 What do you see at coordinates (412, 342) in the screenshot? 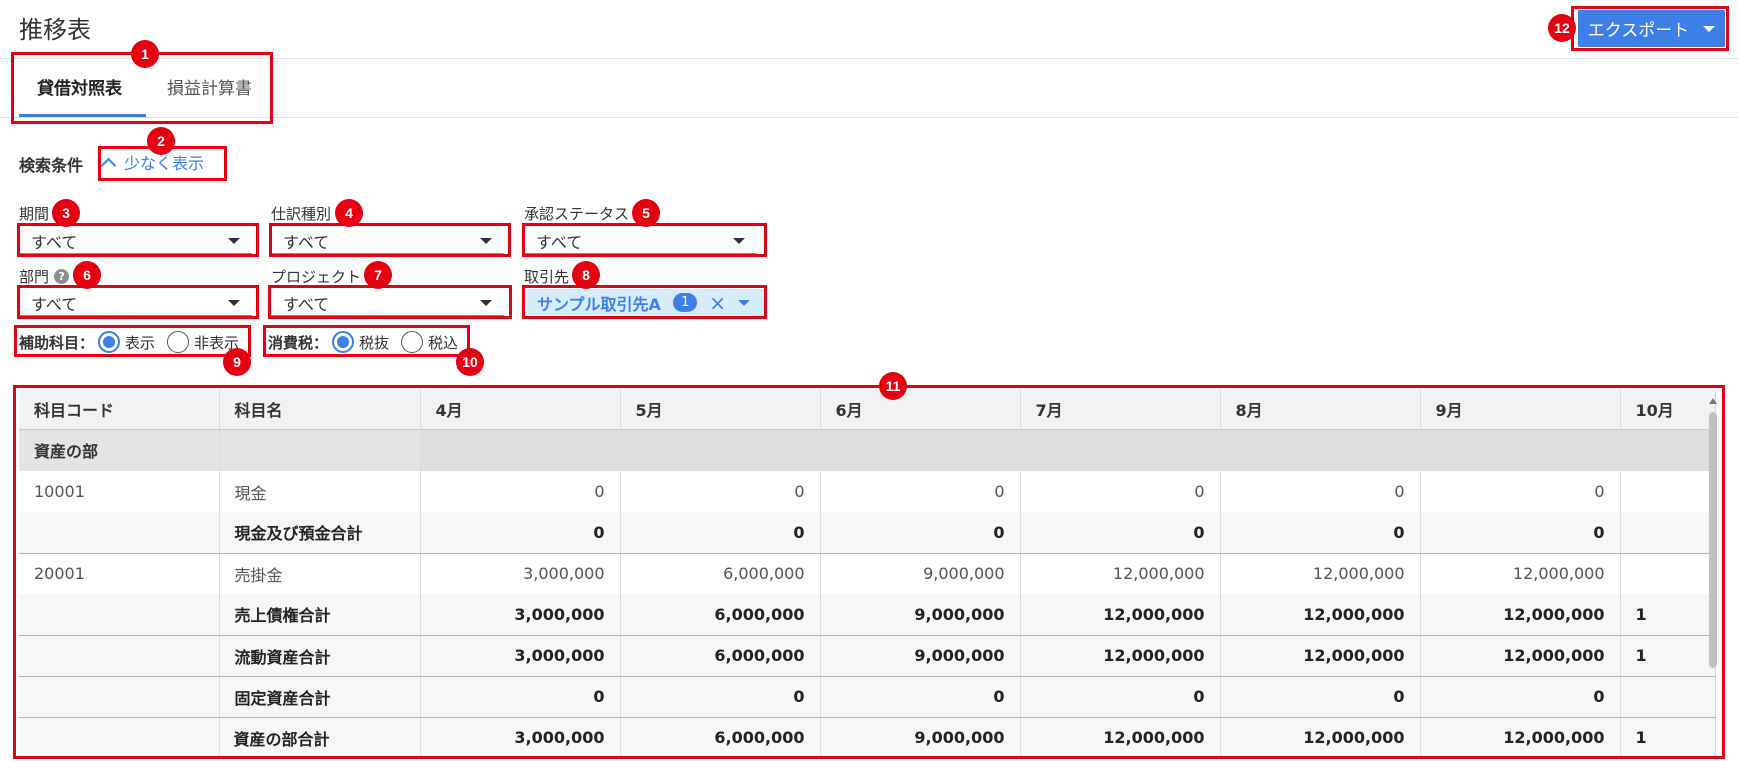
I see `radio-tax-included-button` at bounding box center [412, 342].